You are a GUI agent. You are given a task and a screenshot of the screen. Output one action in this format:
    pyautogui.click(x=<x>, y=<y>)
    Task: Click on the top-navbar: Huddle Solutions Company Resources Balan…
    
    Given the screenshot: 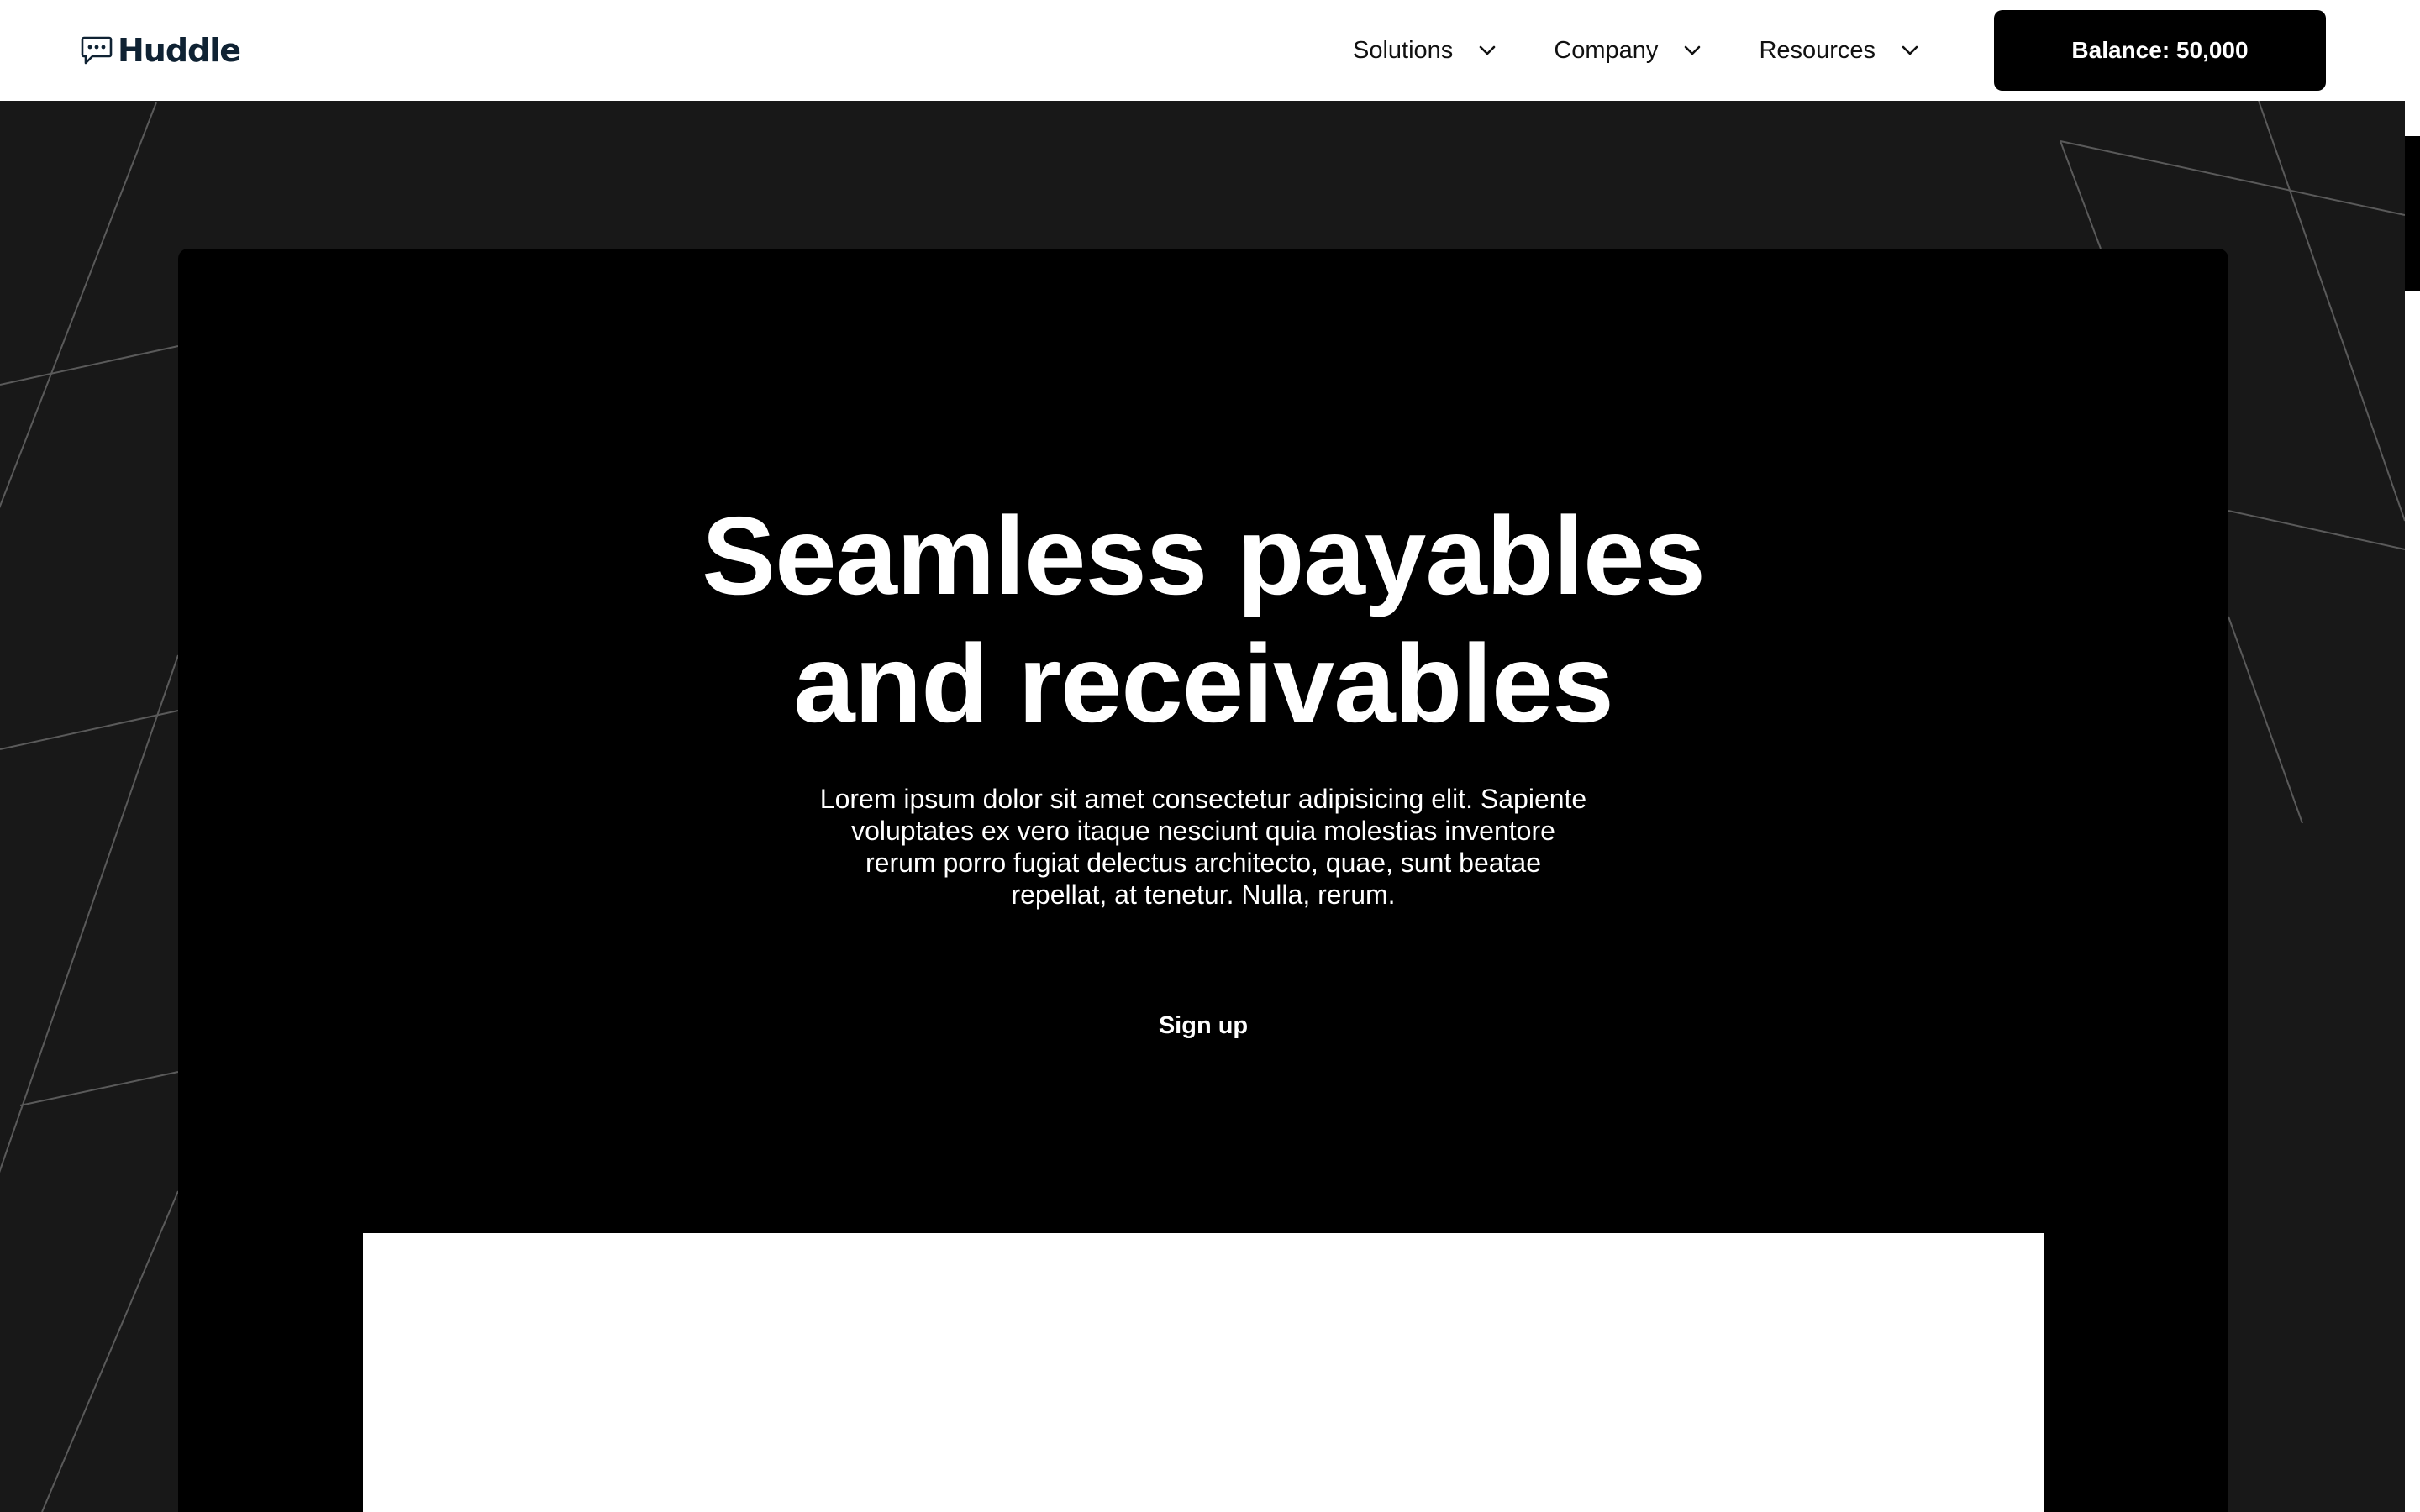 What is the action you would take?
    pyautogui.click(x=1202, y=50)
    